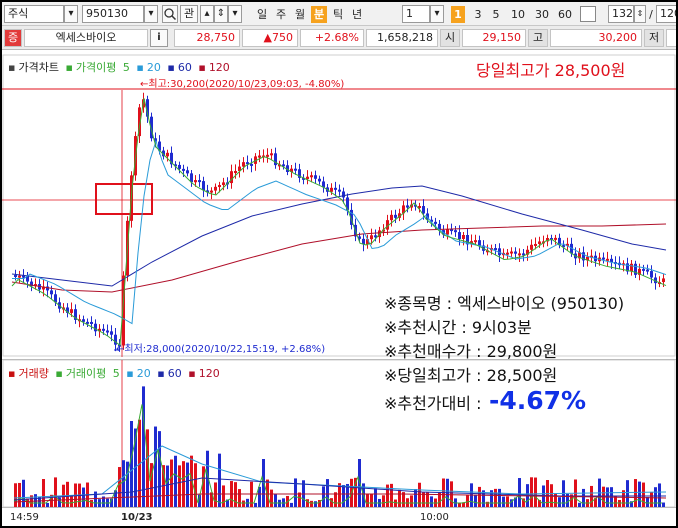 Image resolution: width=678 pixels, height=528 pixels. What do you see at coordinates (151, 14) in the screenshot?
I see `code-dropdown-icon: ▾` at bounding box center [151, 14].